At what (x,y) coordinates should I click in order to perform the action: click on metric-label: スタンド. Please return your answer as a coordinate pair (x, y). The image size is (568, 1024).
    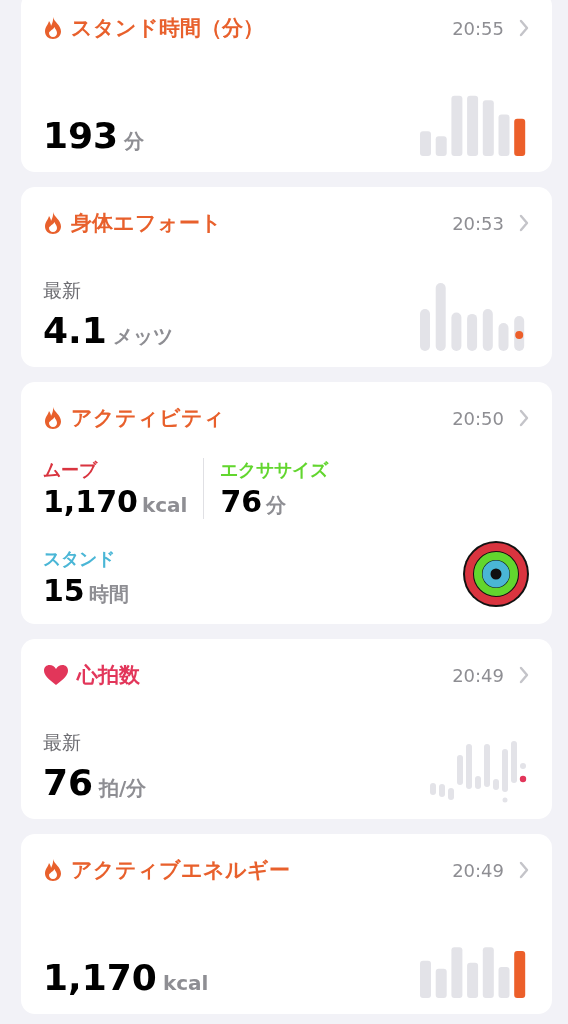
    Looking at the image, I should click on (79, 559).